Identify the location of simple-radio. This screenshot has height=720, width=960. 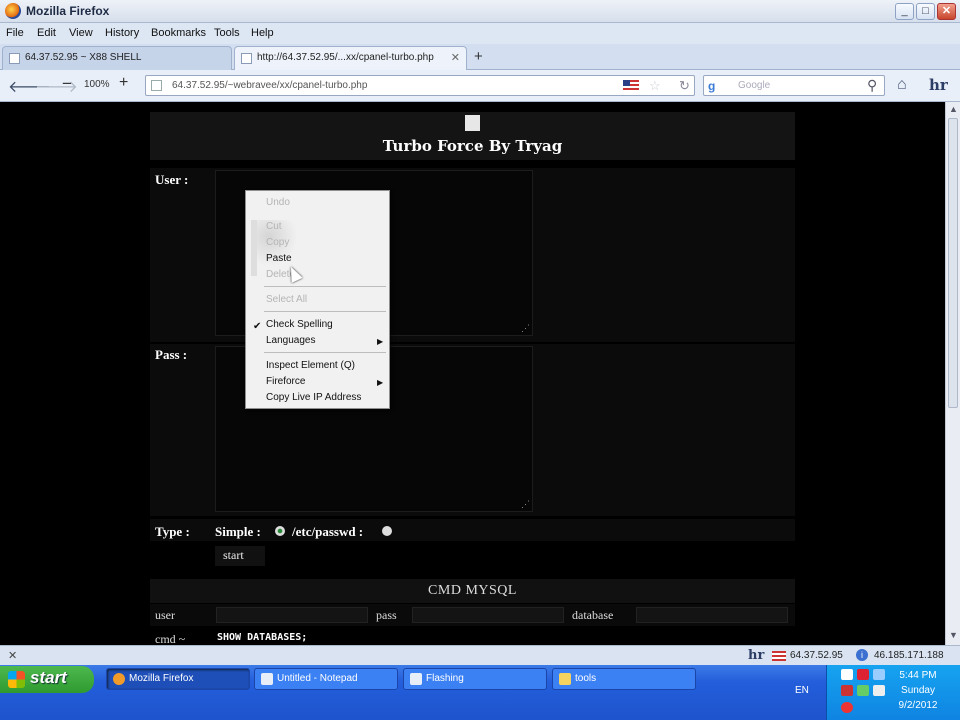
(280, 531).